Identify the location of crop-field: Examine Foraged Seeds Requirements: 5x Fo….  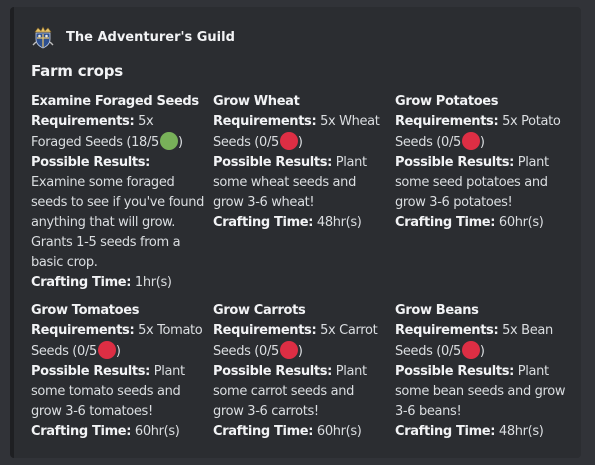
(118, 192).